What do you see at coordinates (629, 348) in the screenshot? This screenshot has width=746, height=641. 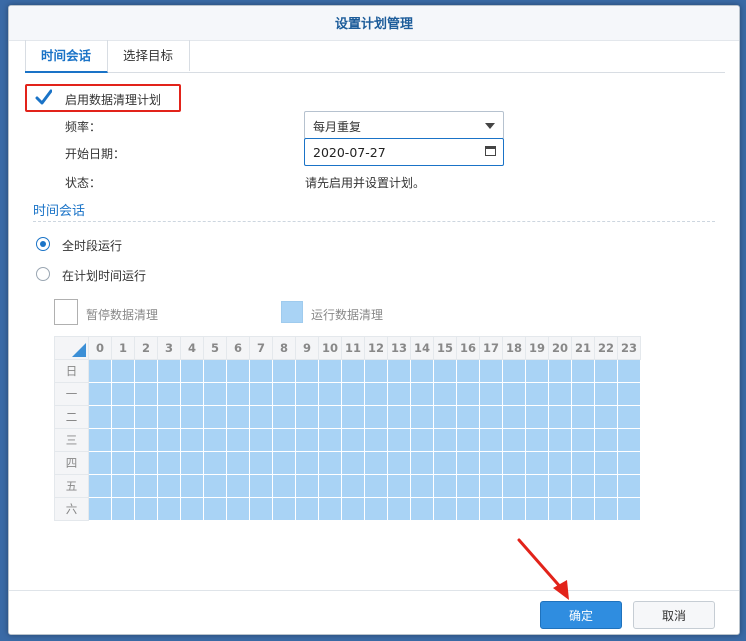 I see `hour-header: 23` at bounding box center [629, 348].